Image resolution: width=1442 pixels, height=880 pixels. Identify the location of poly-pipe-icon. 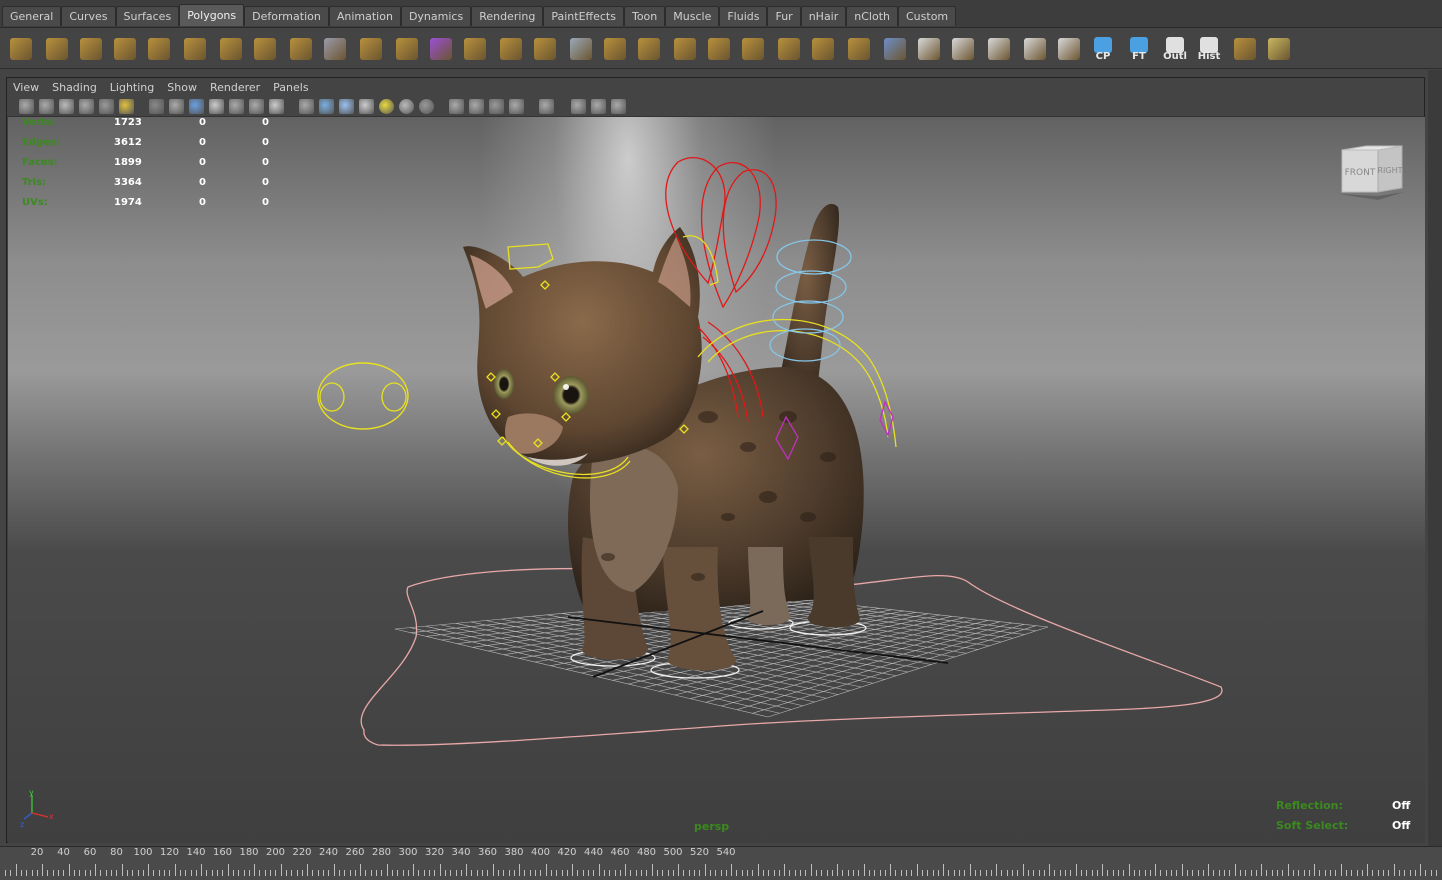
(265, 49).